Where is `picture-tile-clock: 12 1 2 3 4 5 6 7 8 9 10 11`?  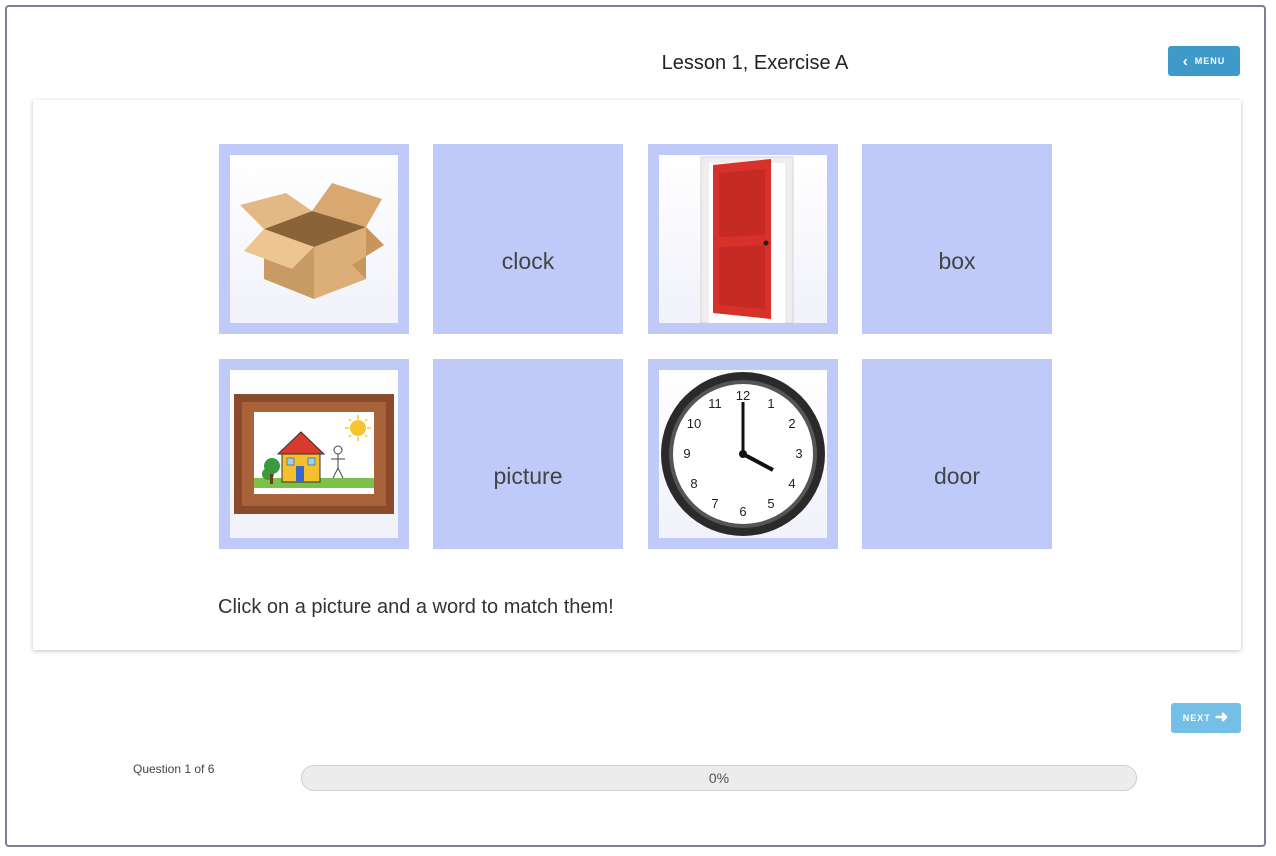
picture-tile-clock: 12 1 2 3 4 5 6 7 8 9 10 11 is located at coordinates (743, 454).